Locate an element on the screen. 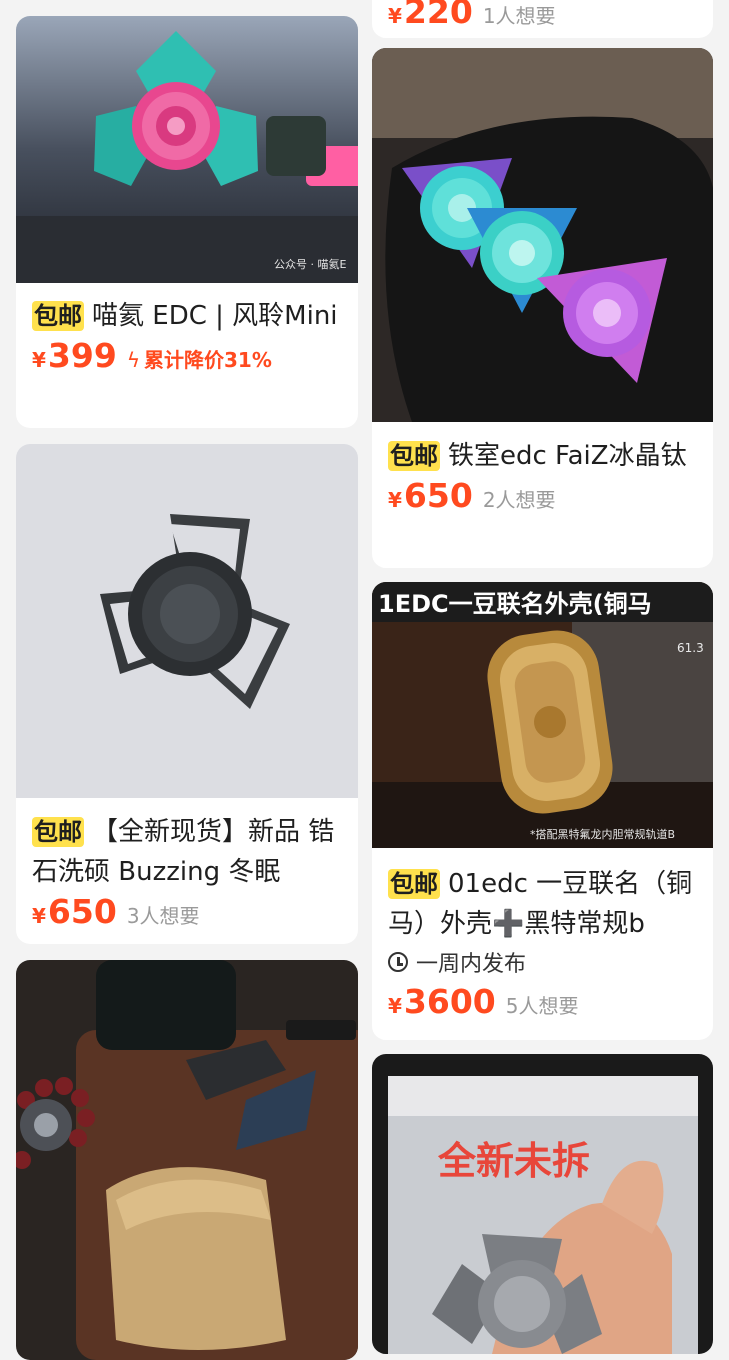  price-row: ¥ 650 2人想要 is located at coordinates (542, 495).